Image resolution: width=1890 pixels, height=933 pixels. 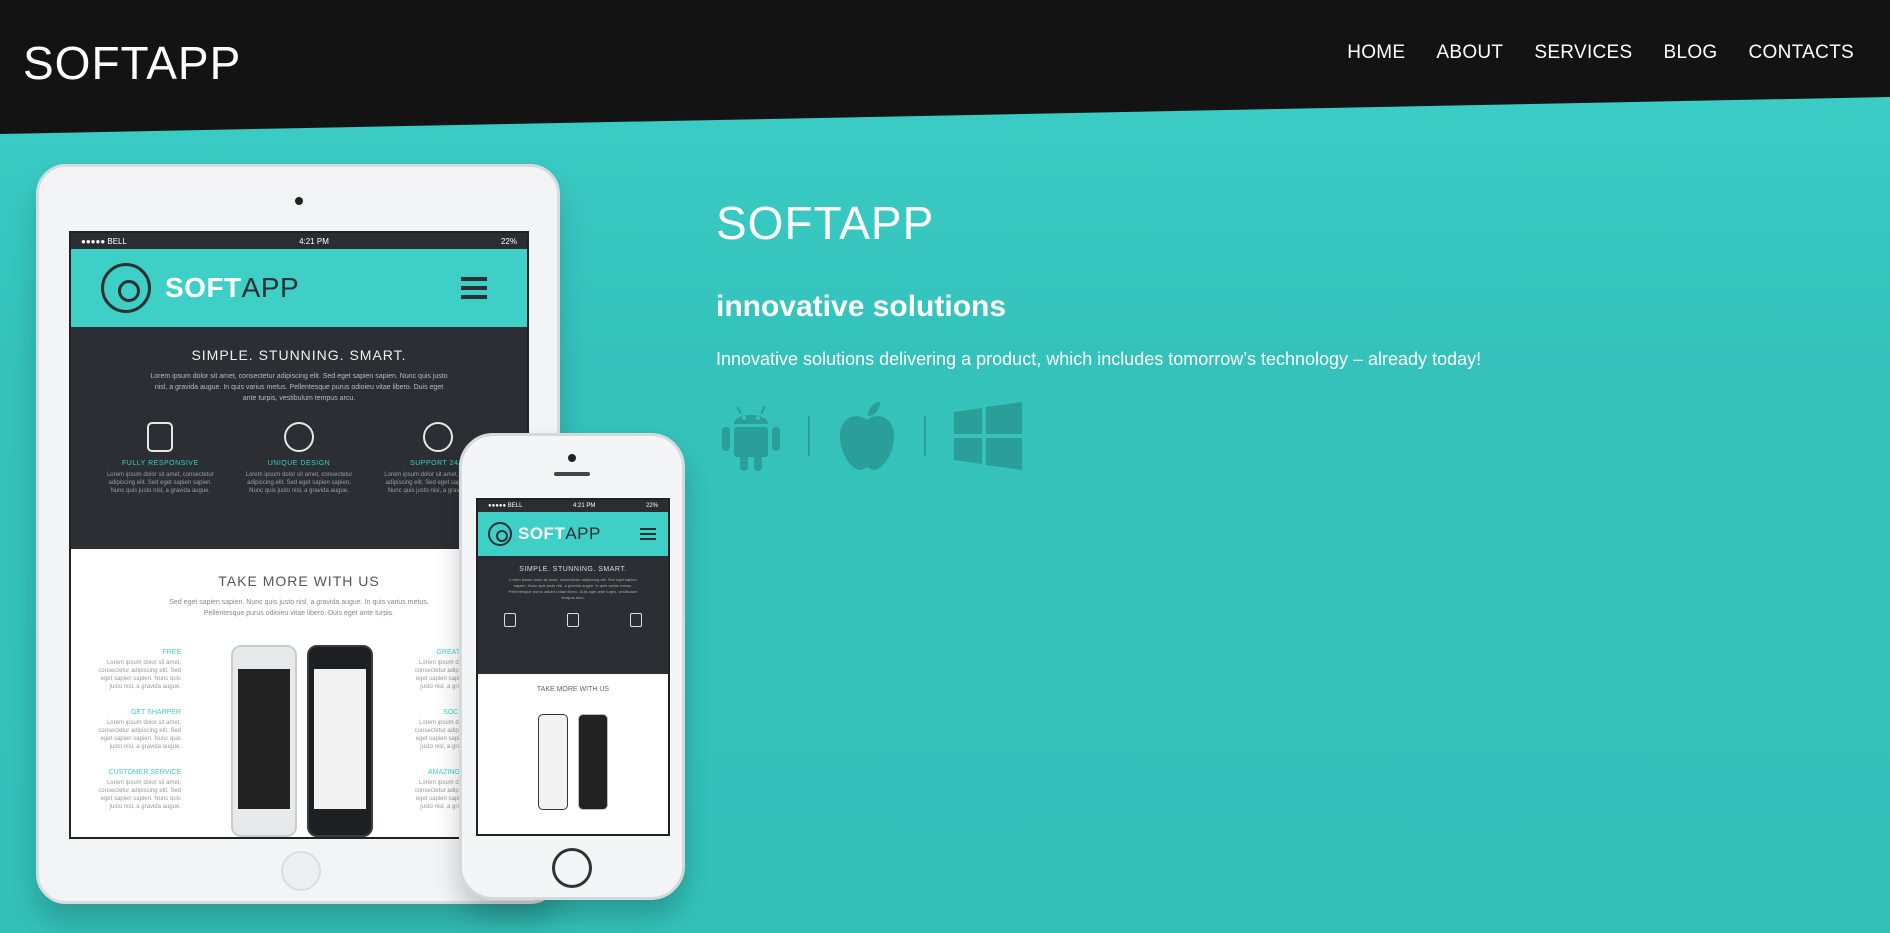 I want to click on phone-camera, so click(x=572, y=458).